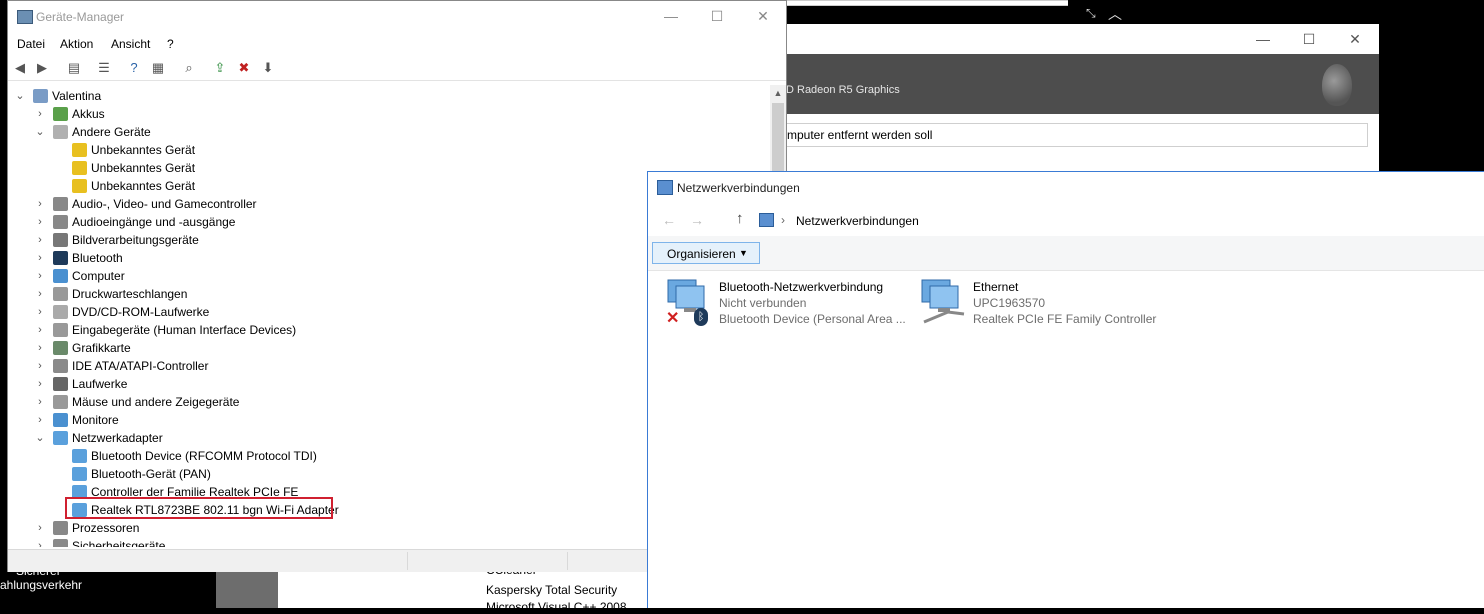  What do you see at coordinates (268, 68) in the screenshot?
I see `enable-device-icon: ⬇` at bounding box center [268, 68].